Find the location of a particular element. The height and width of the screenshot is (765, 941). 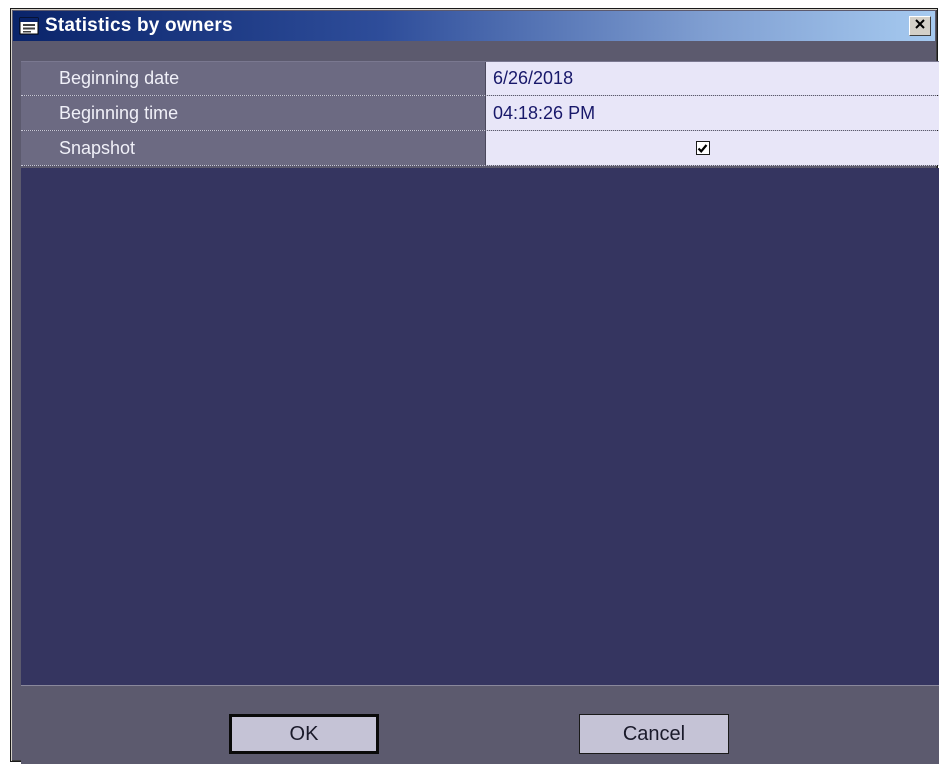

close-icon is located at coordinates (920, 26).